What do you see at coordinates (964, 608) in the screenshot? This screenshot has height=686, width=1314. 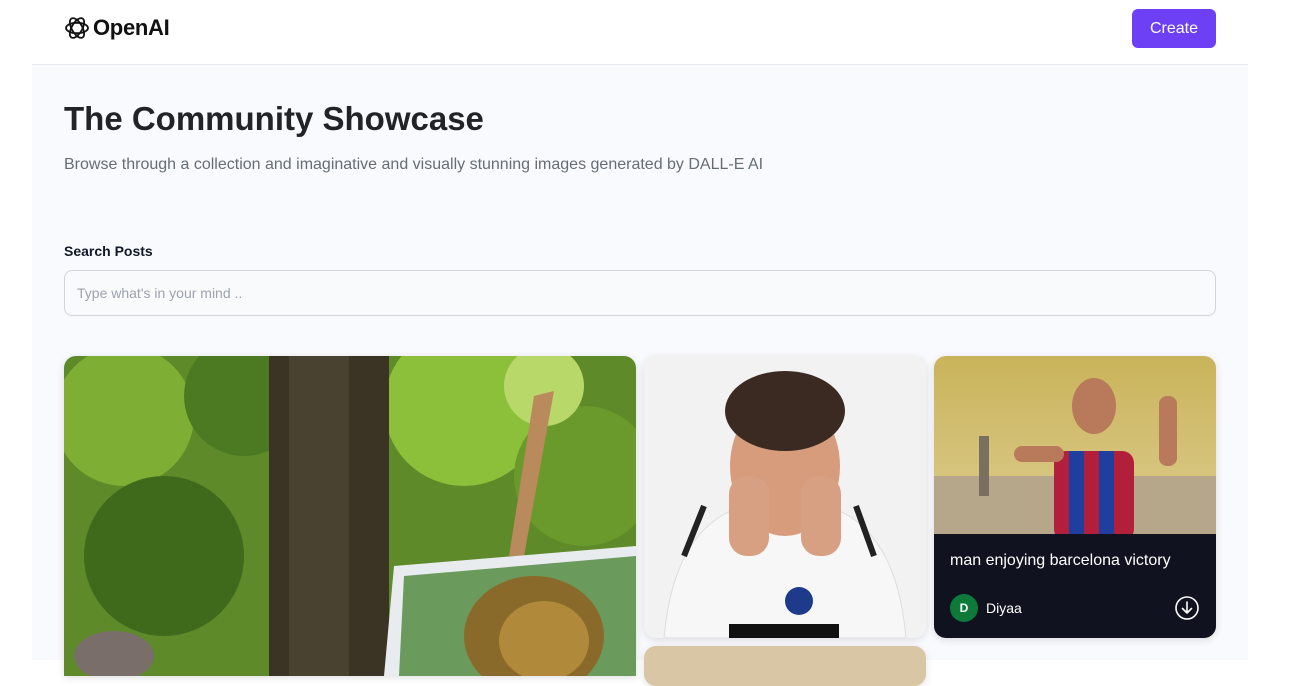 I see `avatar: D` at bounding box center [964, 608].